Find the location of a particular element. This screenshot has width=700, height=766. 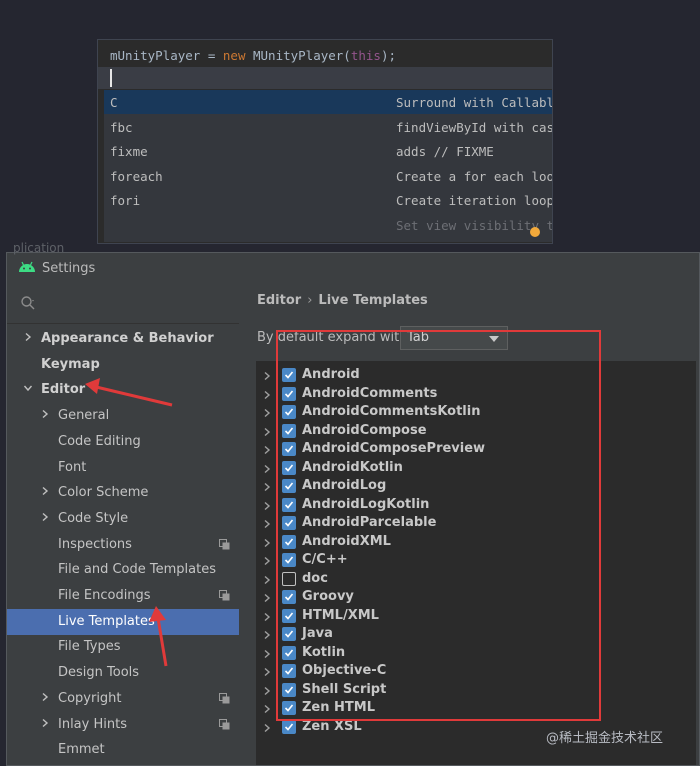

completion-abbreviation: foreach is located at coordinates (136, 176).